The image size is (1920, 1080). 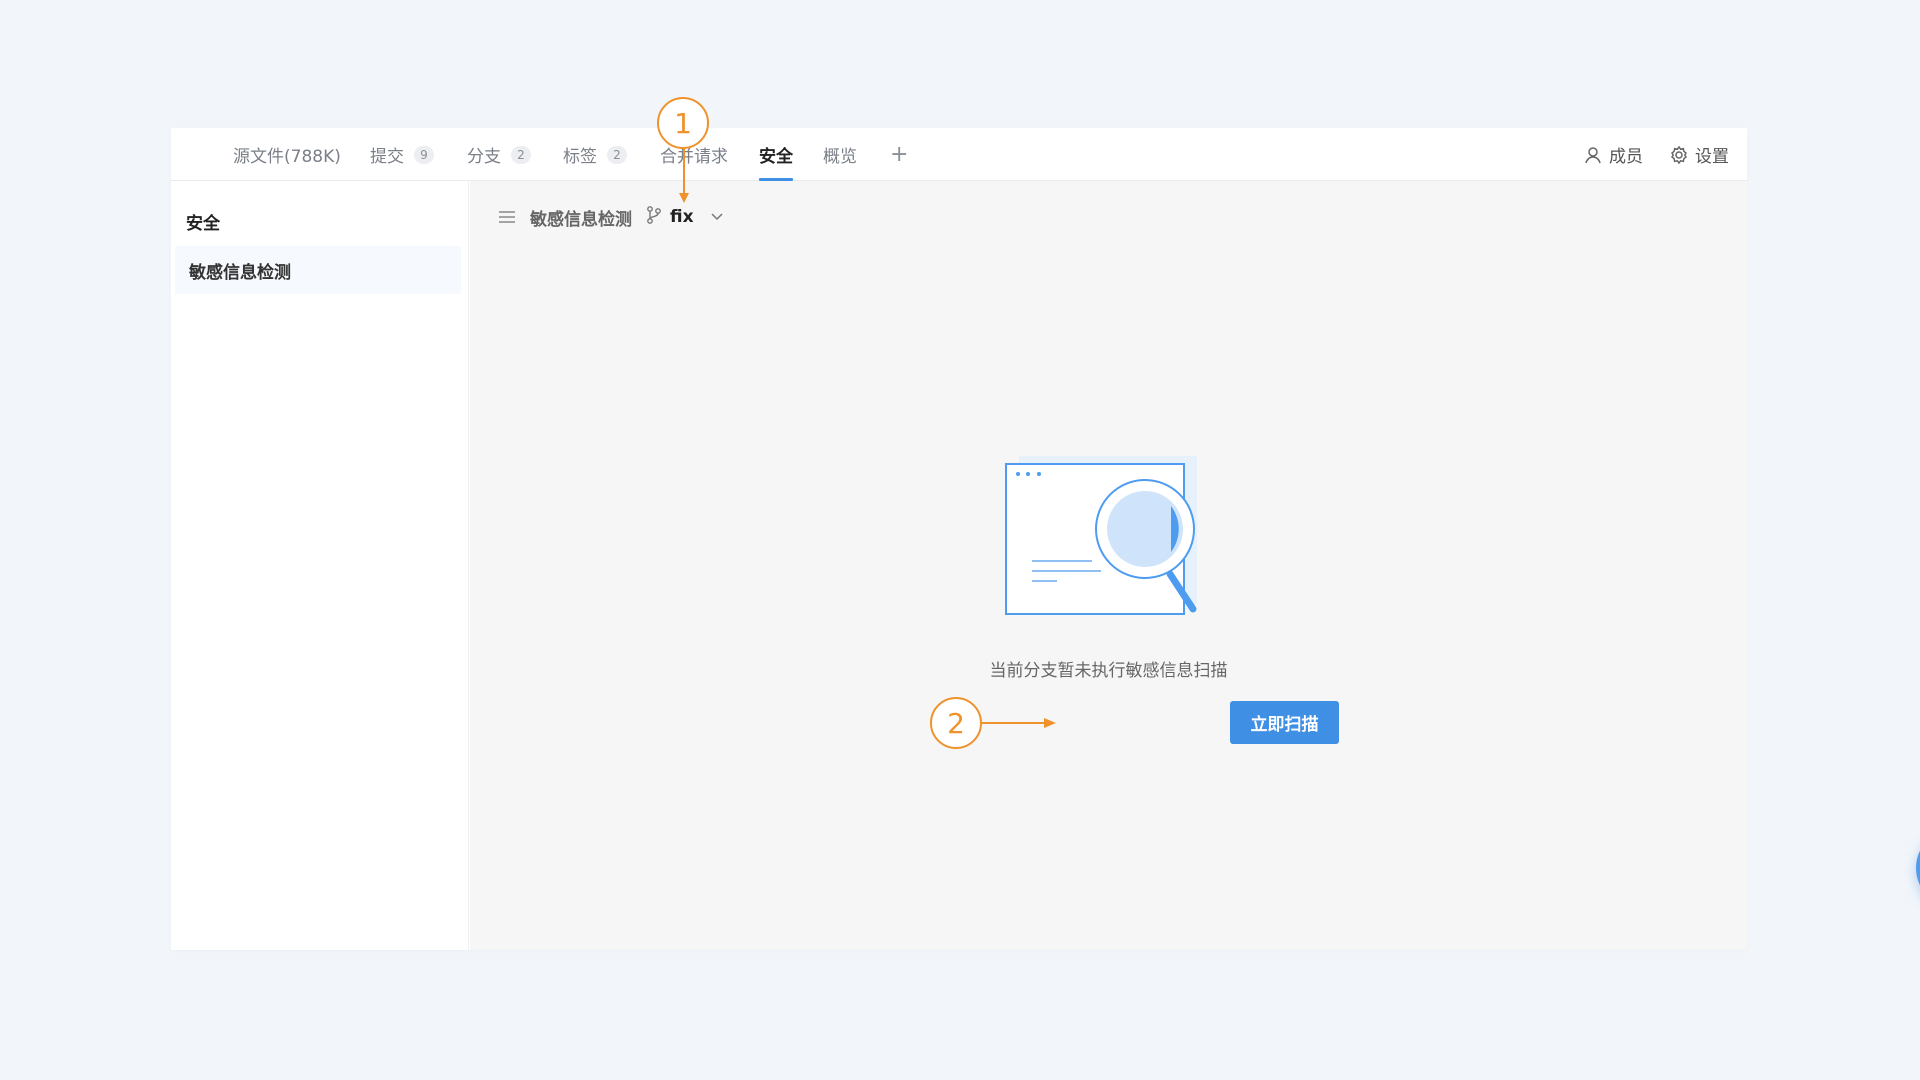 I want to click on sidebar-title: 安全, so click(x=203, y=224).